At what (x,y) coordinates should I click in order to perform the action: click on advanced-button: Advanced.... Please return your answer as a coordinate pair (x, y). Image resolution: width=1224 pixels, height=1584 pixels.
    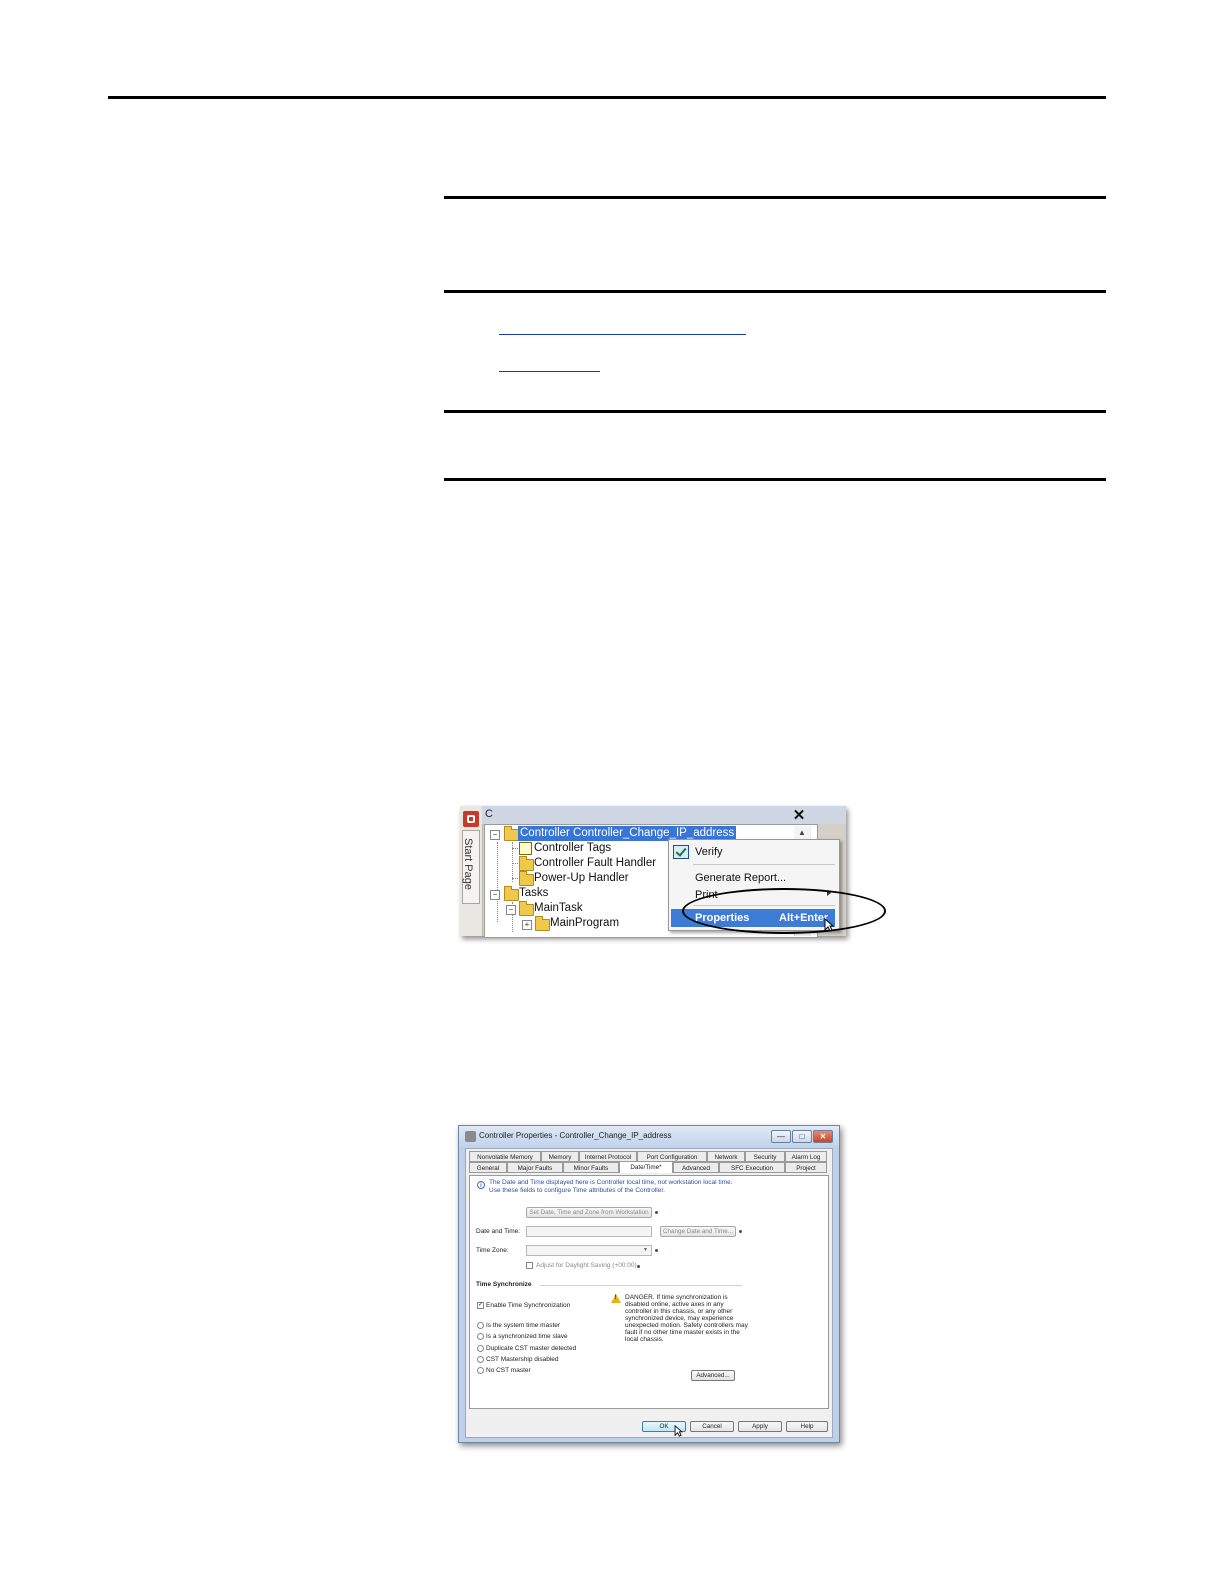
    Looking at the image, I should click on (713, 1375).